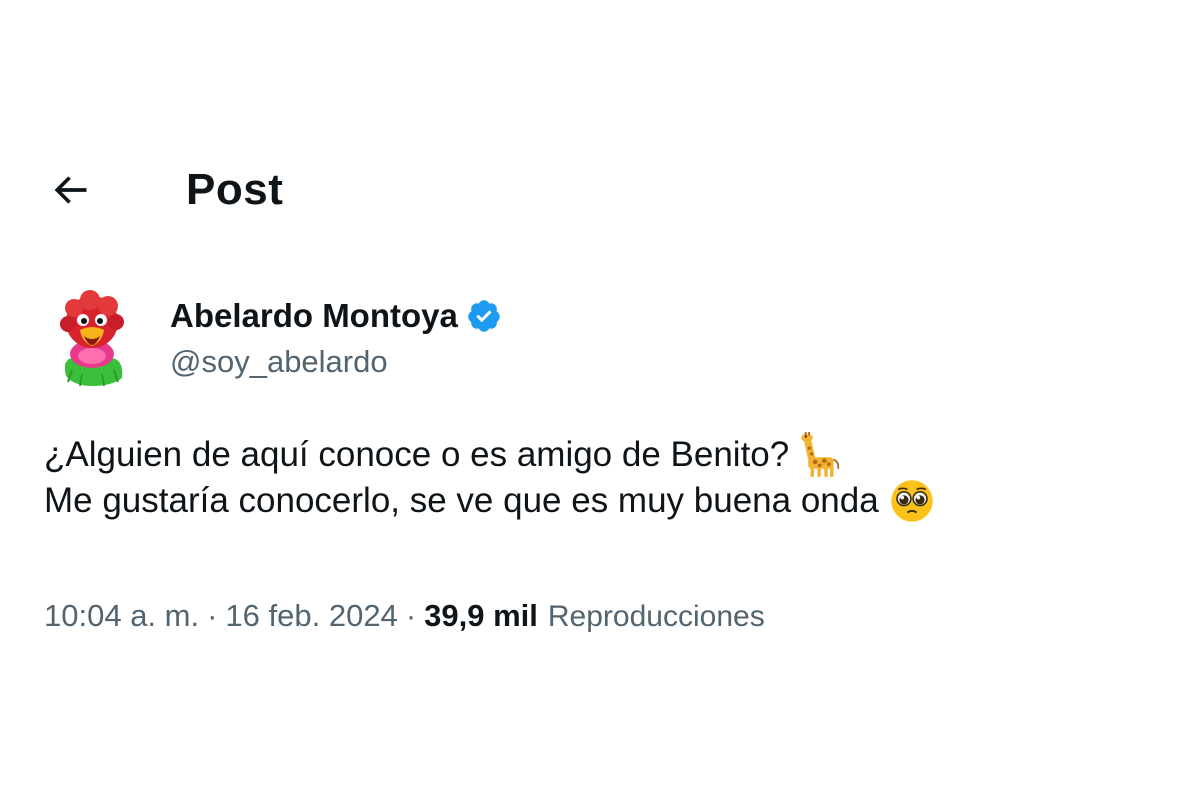 Image resolution: width=1200 pixels, height=800 pixels. I want to click on views-count: 39,9 mil, so click(481, 615).